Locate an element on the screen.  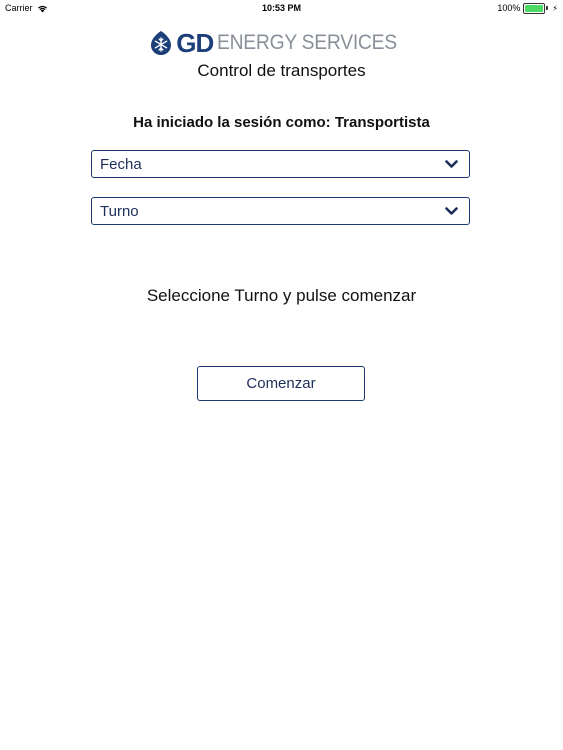
instruction-text: Seleccione Turno y pulse comenzar is located at coordinates (281, 295).